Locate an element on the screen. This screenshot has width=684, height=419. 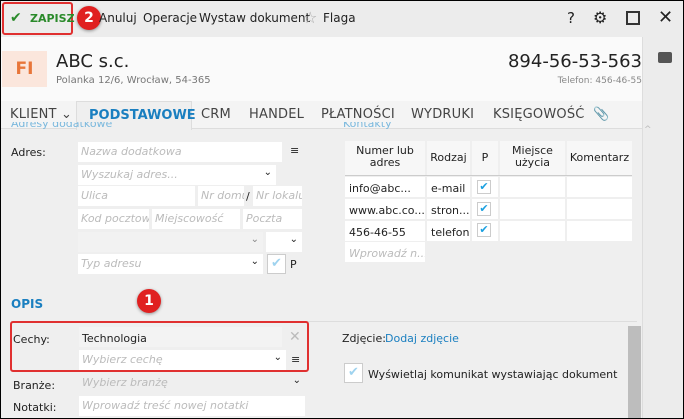
cell-type: e-mail is located at coordinates (448, 187).